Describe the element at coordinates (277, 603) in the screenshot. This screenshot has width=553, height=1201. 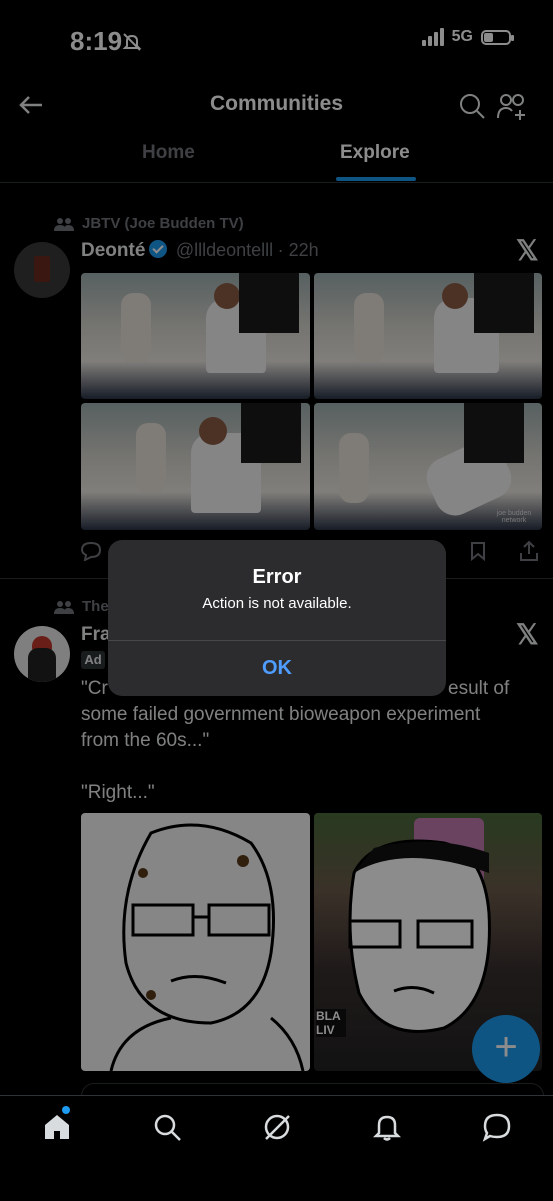
I see `dialog-message: Action is not available.` at that location.